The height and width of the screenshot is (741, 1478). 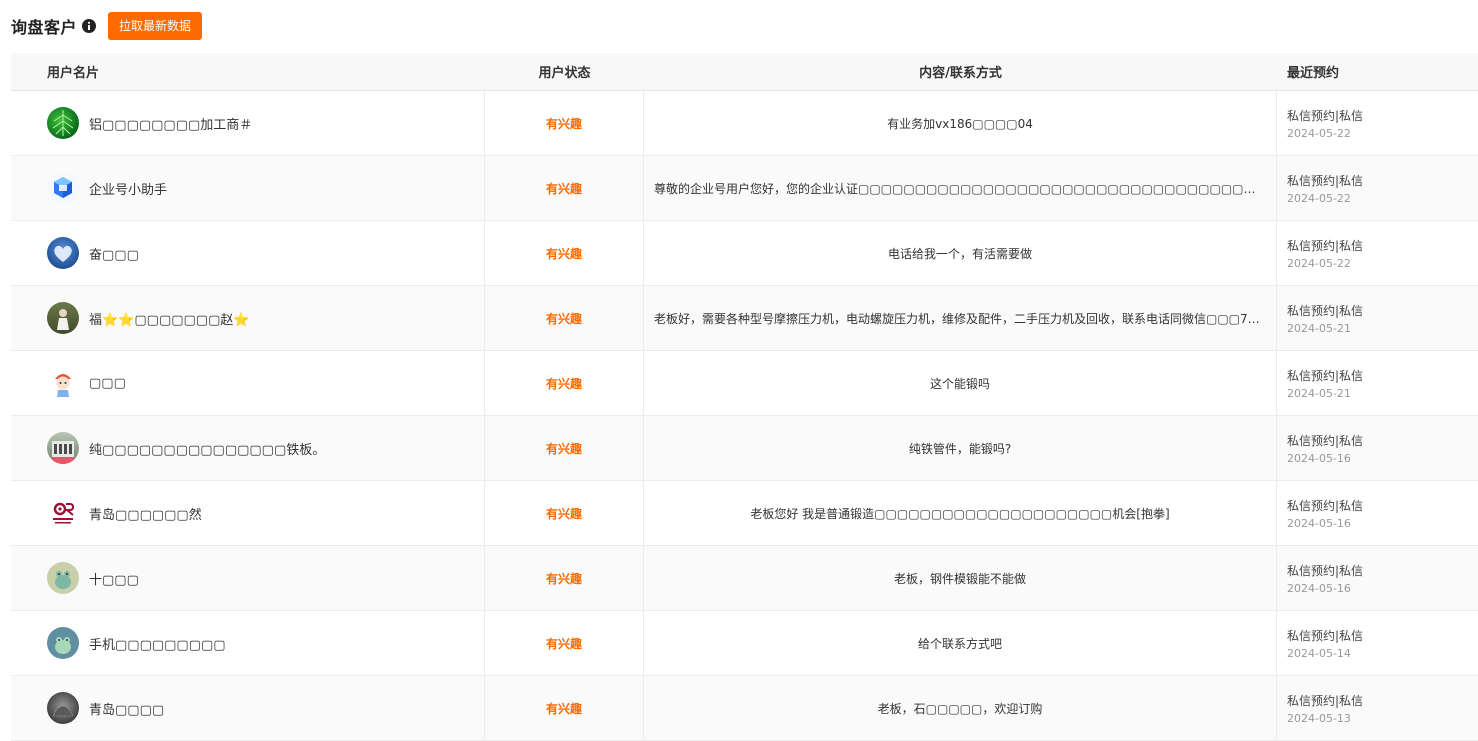 I want to click on message-content: 这个能锻吗, so click(x=959, y=383).